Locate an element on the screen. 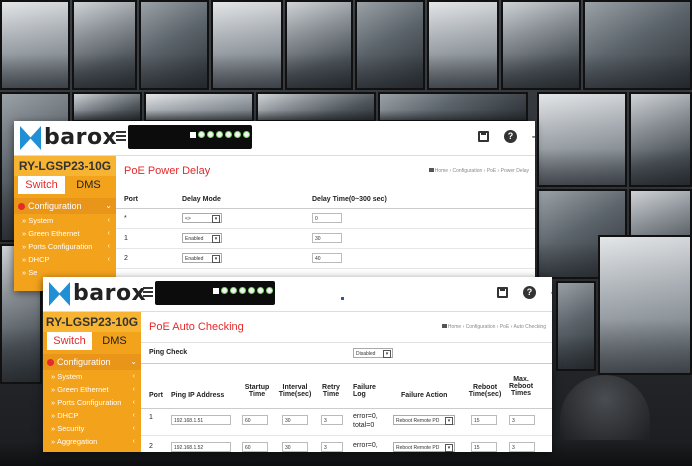  input-value: 60 is located at coordinates (248, 448).